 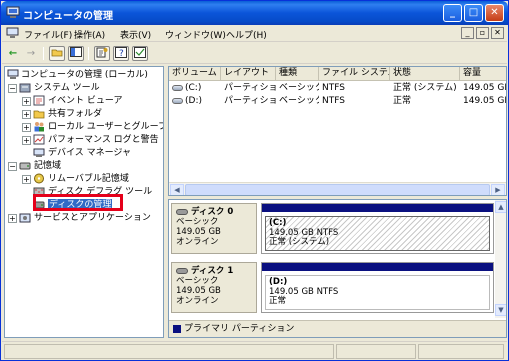 I want to click on menu-help: ヘルプ(H), so click(x=246, y=34).